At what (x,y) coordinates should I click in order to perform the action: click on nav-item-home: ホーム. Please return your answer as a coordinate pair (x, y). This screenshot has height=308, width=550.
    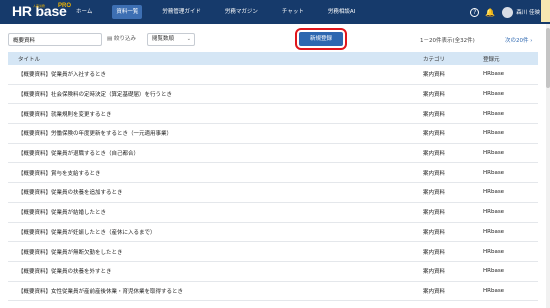
    Looking at the image, I should click on (84, 12).